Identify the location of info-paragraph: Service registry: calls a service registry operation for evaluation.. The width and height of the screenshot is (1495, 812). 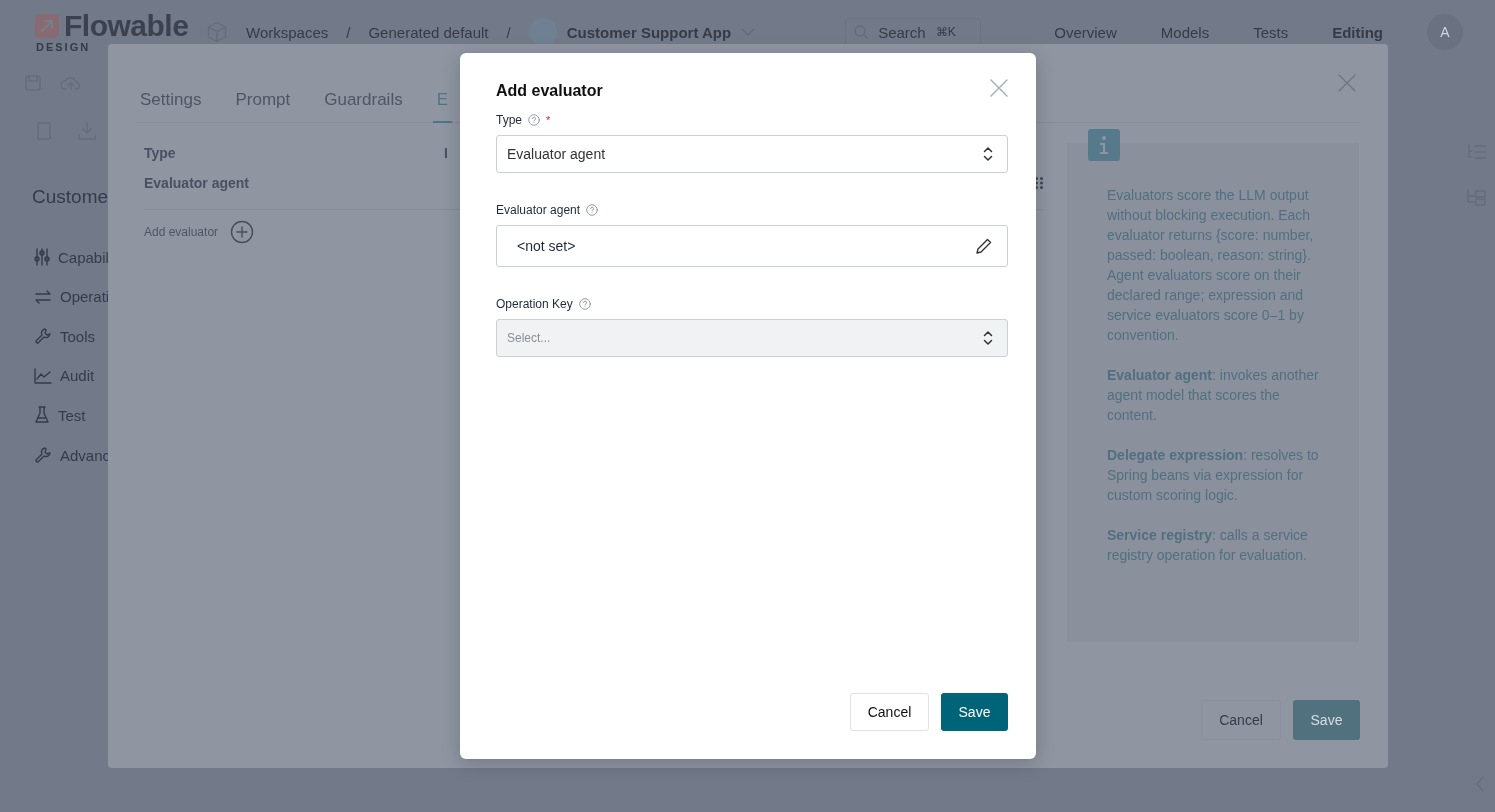
(1208, 545).